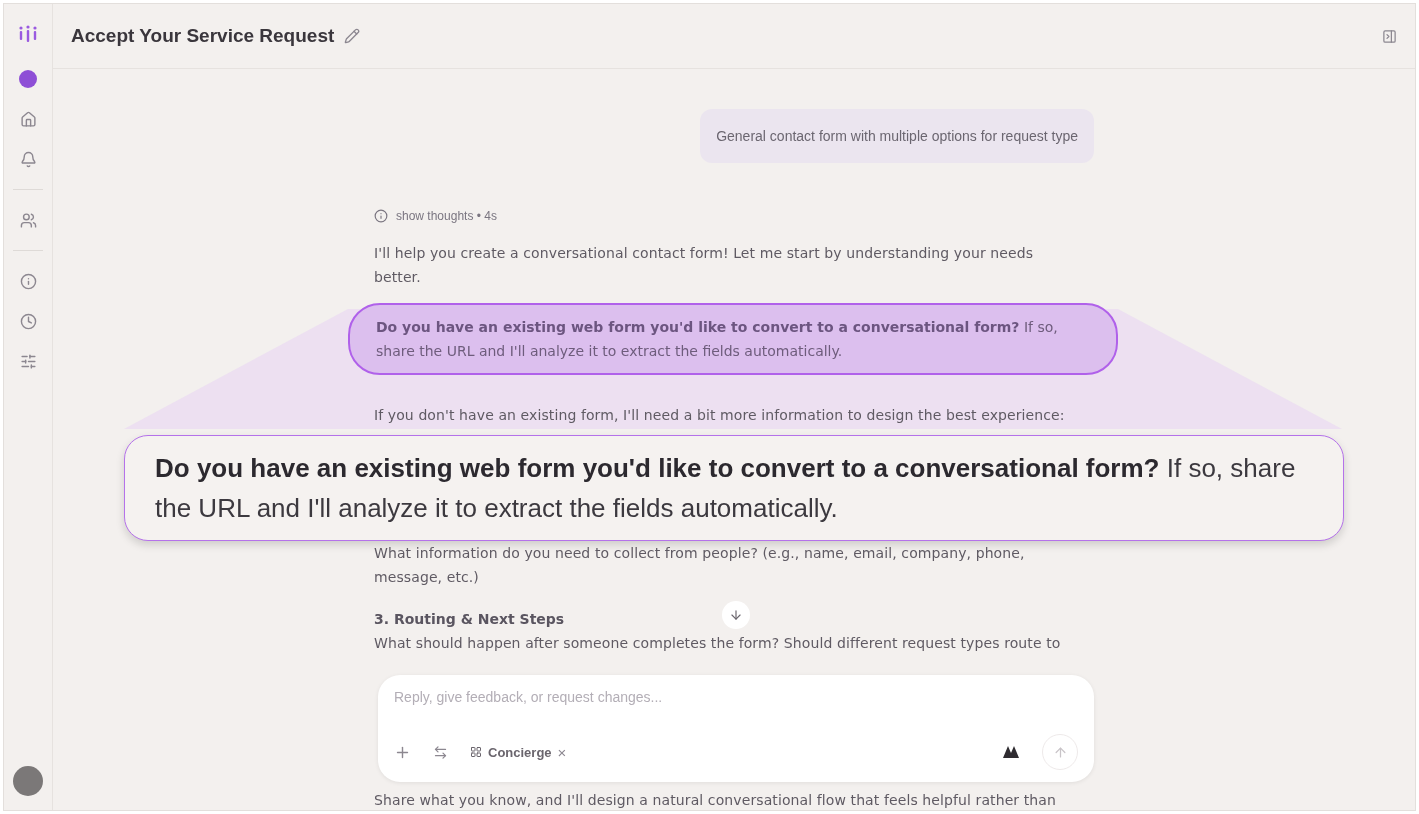 The width and height of the screenshot is (1419, 814). What do you see at coordinates (718, 643) in the screenshot?
I see `assistant-paragraph: What should happen after someone completes the form? Should different request types route to` at bounding box center [718, 643].